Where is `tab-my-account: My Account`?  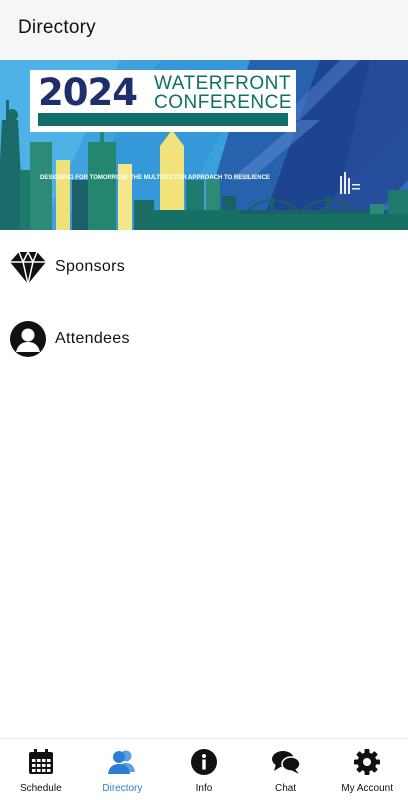
tab-my-account: My Account is located at coordinates (367, 769).